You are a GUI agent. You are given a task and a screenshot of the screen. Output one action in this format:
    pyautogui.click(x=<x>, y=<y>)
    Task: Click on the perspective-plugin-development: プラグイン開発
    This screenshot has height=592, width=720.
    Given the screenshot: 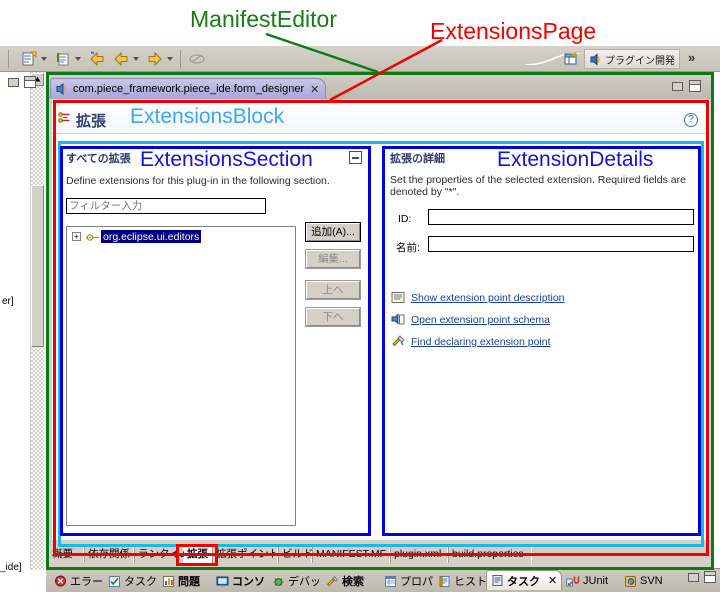 What is the action you would take?
    pyautogui.click(x=632, y=59)
    